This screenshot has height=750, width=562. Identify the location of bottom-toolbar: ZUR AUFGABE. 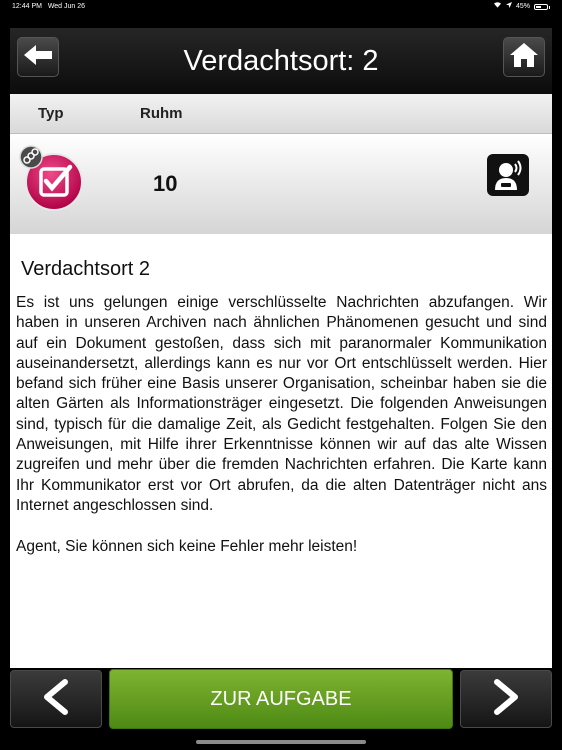
(281, 709).